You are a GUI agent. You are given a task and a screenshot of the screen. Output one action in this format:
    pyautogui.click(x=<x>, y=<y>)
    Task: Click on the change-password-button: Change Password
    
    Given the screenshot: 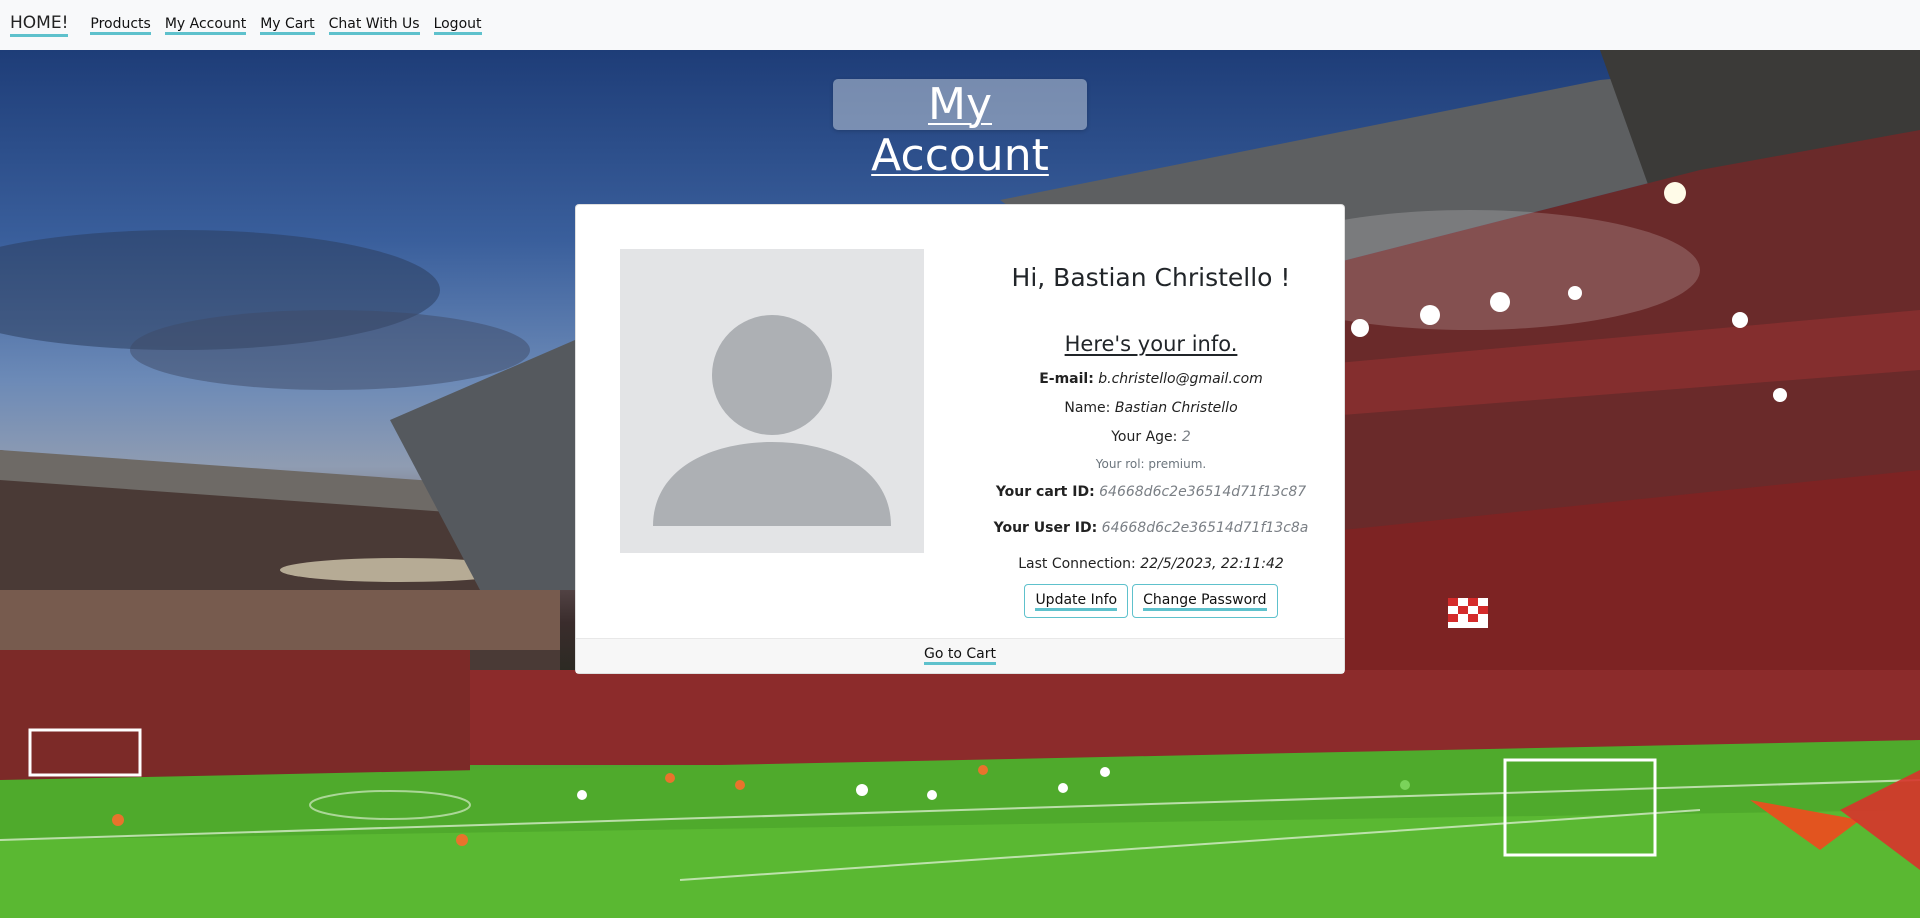 What is the action you would take?
    pyautogui.click(x=1205, y=601)
    